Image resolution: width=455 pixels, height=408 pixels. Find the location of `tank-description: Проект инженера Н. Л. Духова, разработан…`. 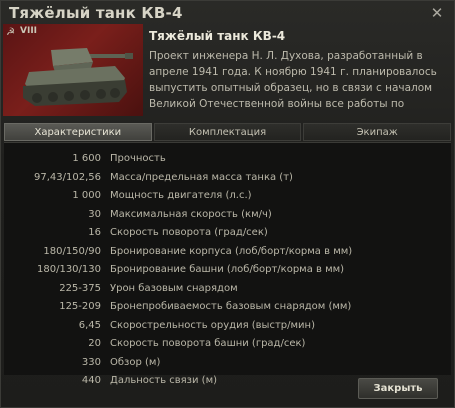

tank-description: Проект инженера Н. Л. Духова, разработан… is located at coordinates (293, 83).